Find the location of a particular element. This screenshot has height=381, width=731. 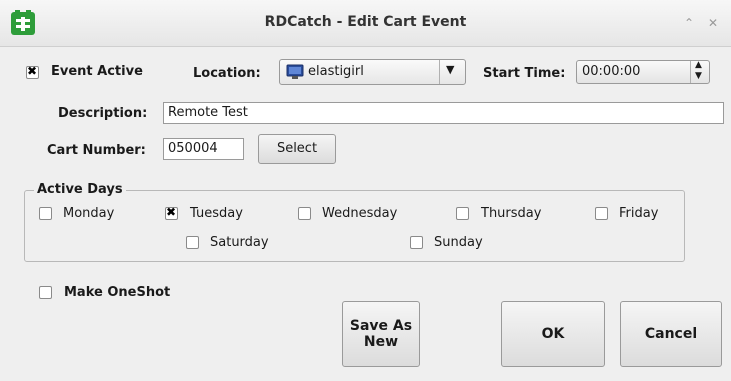

monday-checkbox is located at coordinates (45, 213).